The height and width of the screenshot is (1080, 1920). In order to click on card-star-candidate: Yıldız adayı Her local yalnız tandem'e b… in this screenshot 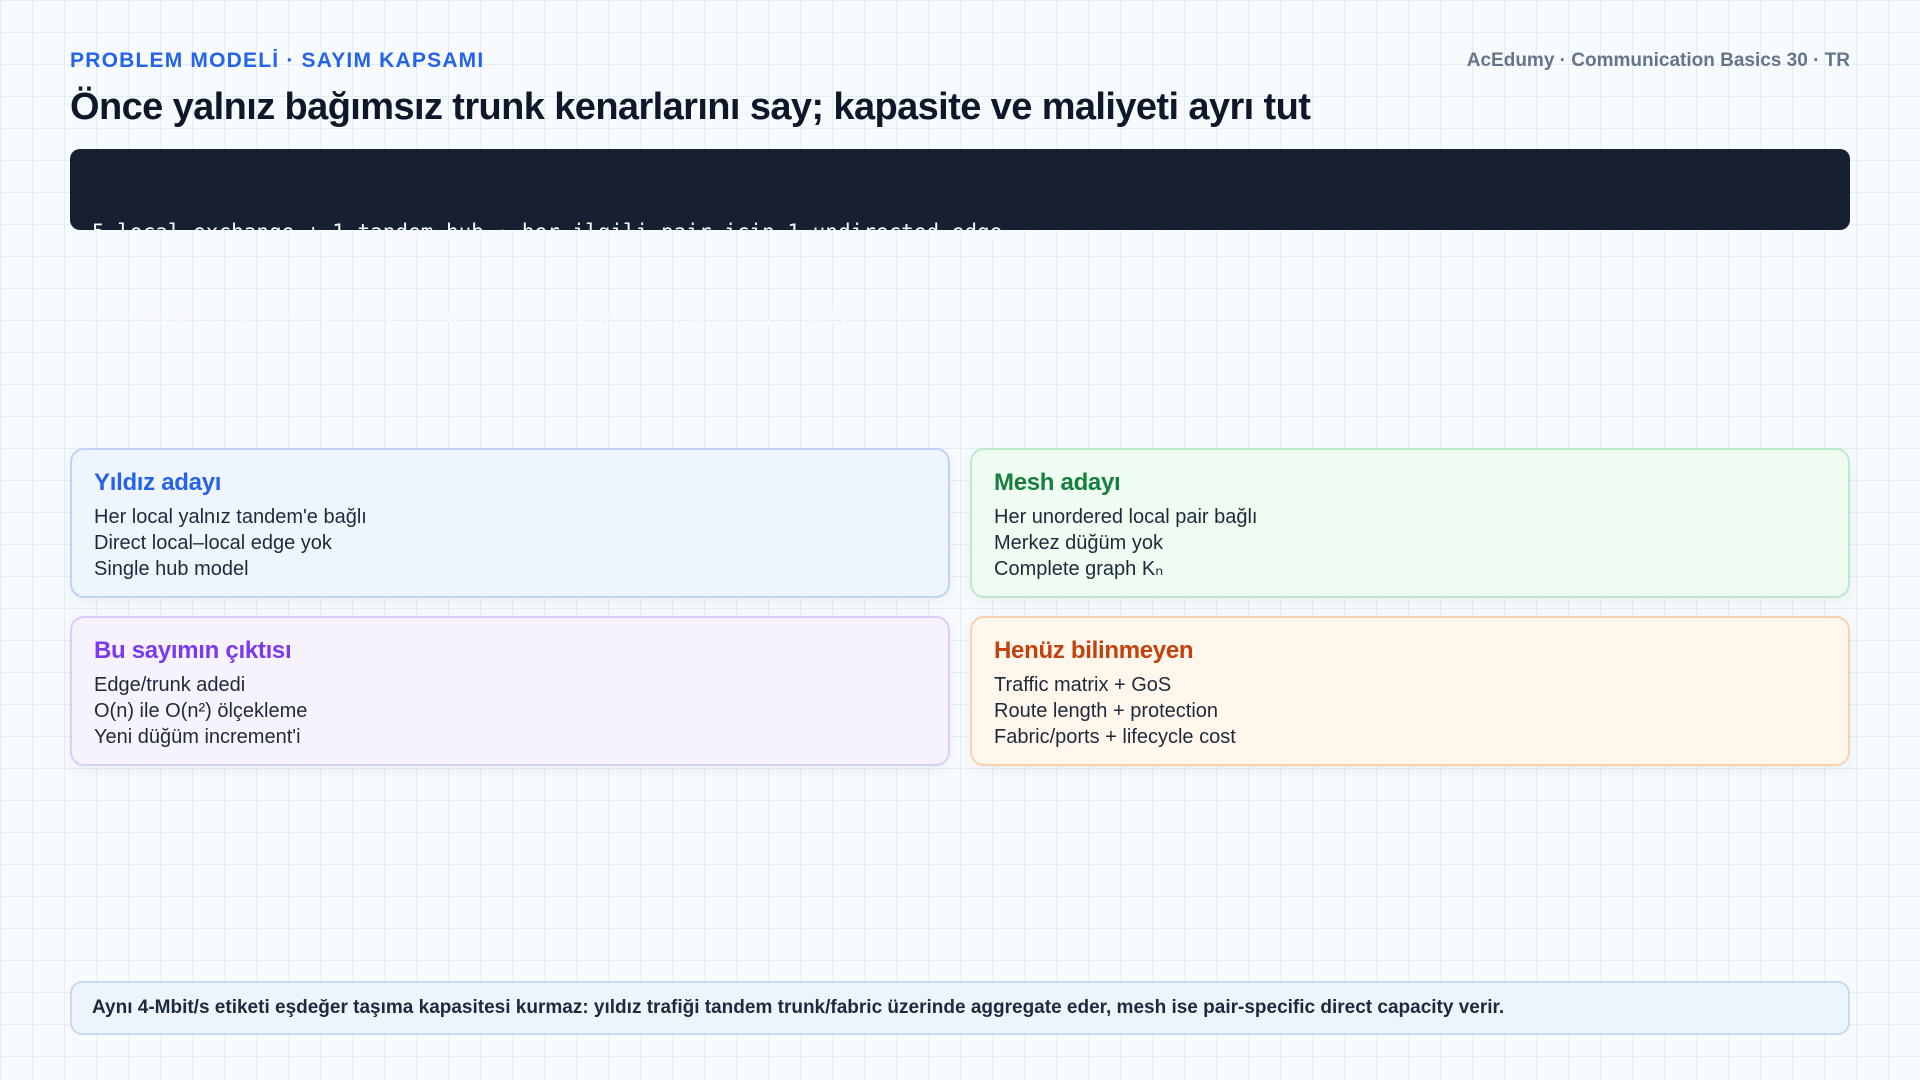, I will do `click(510, 523)`.